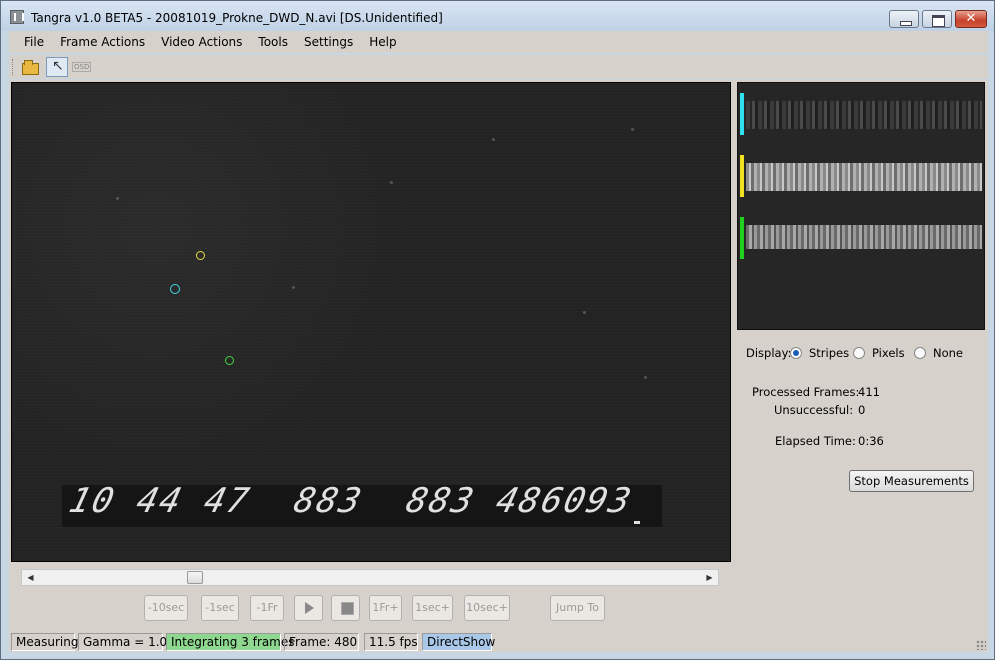 The width and height of the screenshot is (995, 660). What do you see at coordinates (44, 642) in the screenshot?
I see `status-mode: Measuring` at bounding box center [44, 642].